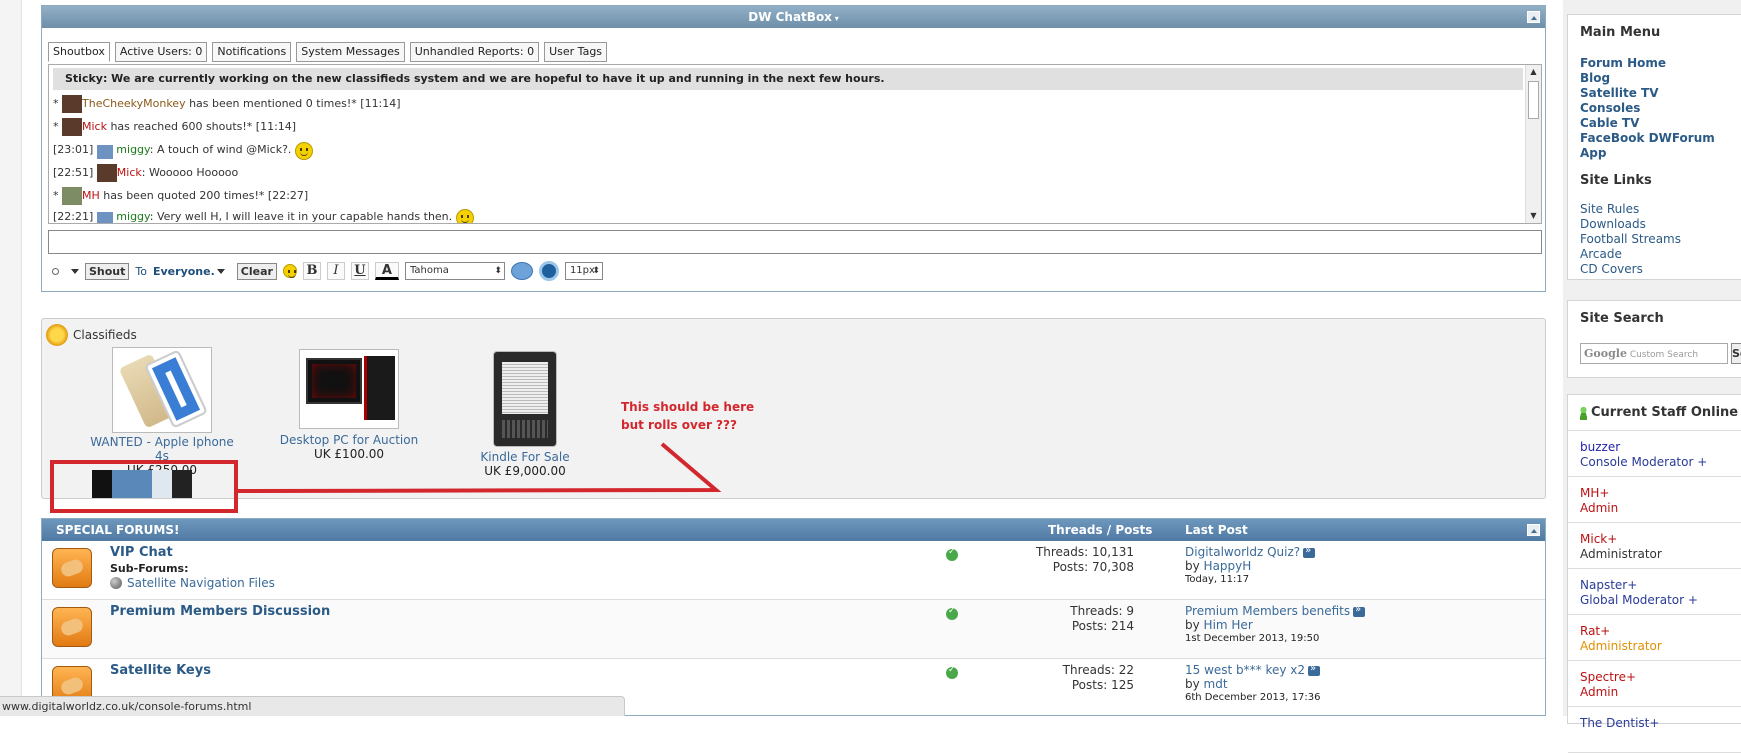 Image resolution: width=1741 pixels, height=753 pixels. Describe the element at coordinates (583, 271) in the screenshot. I see `font-size-select: 11px` at that location.